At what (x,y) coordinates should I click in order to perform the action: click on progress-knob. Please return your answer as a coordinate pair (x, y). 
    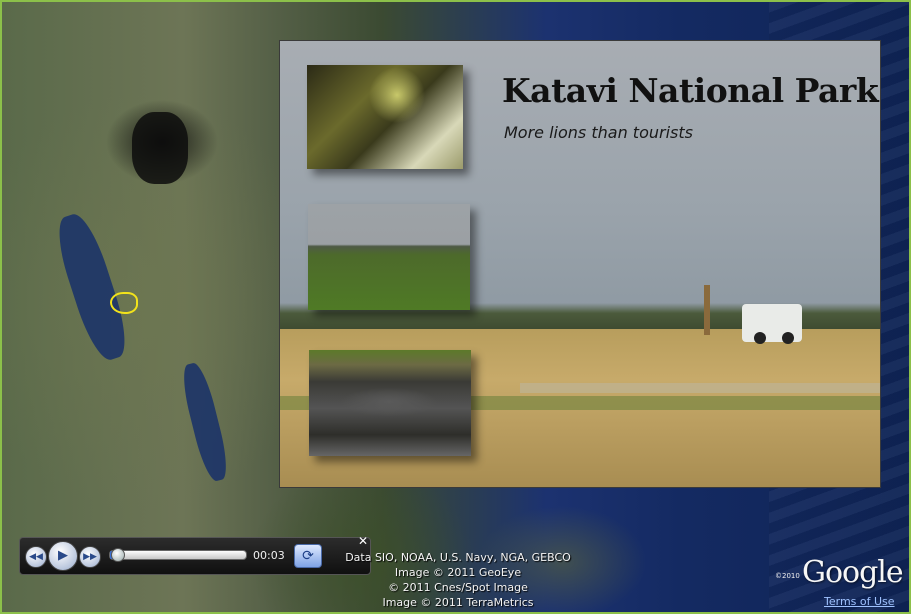
    Looking at the image, I should click on (117, 555).